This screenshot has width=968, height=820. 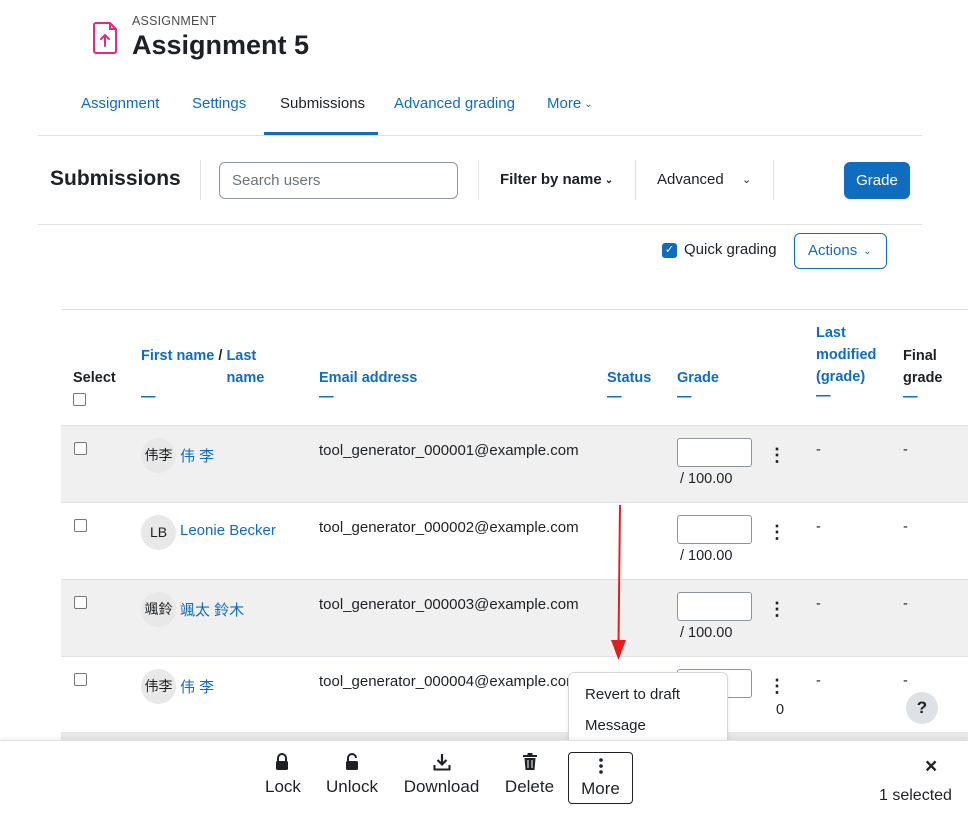 I want to click on unlock-button: Unlock, so click(x=352, y=775).